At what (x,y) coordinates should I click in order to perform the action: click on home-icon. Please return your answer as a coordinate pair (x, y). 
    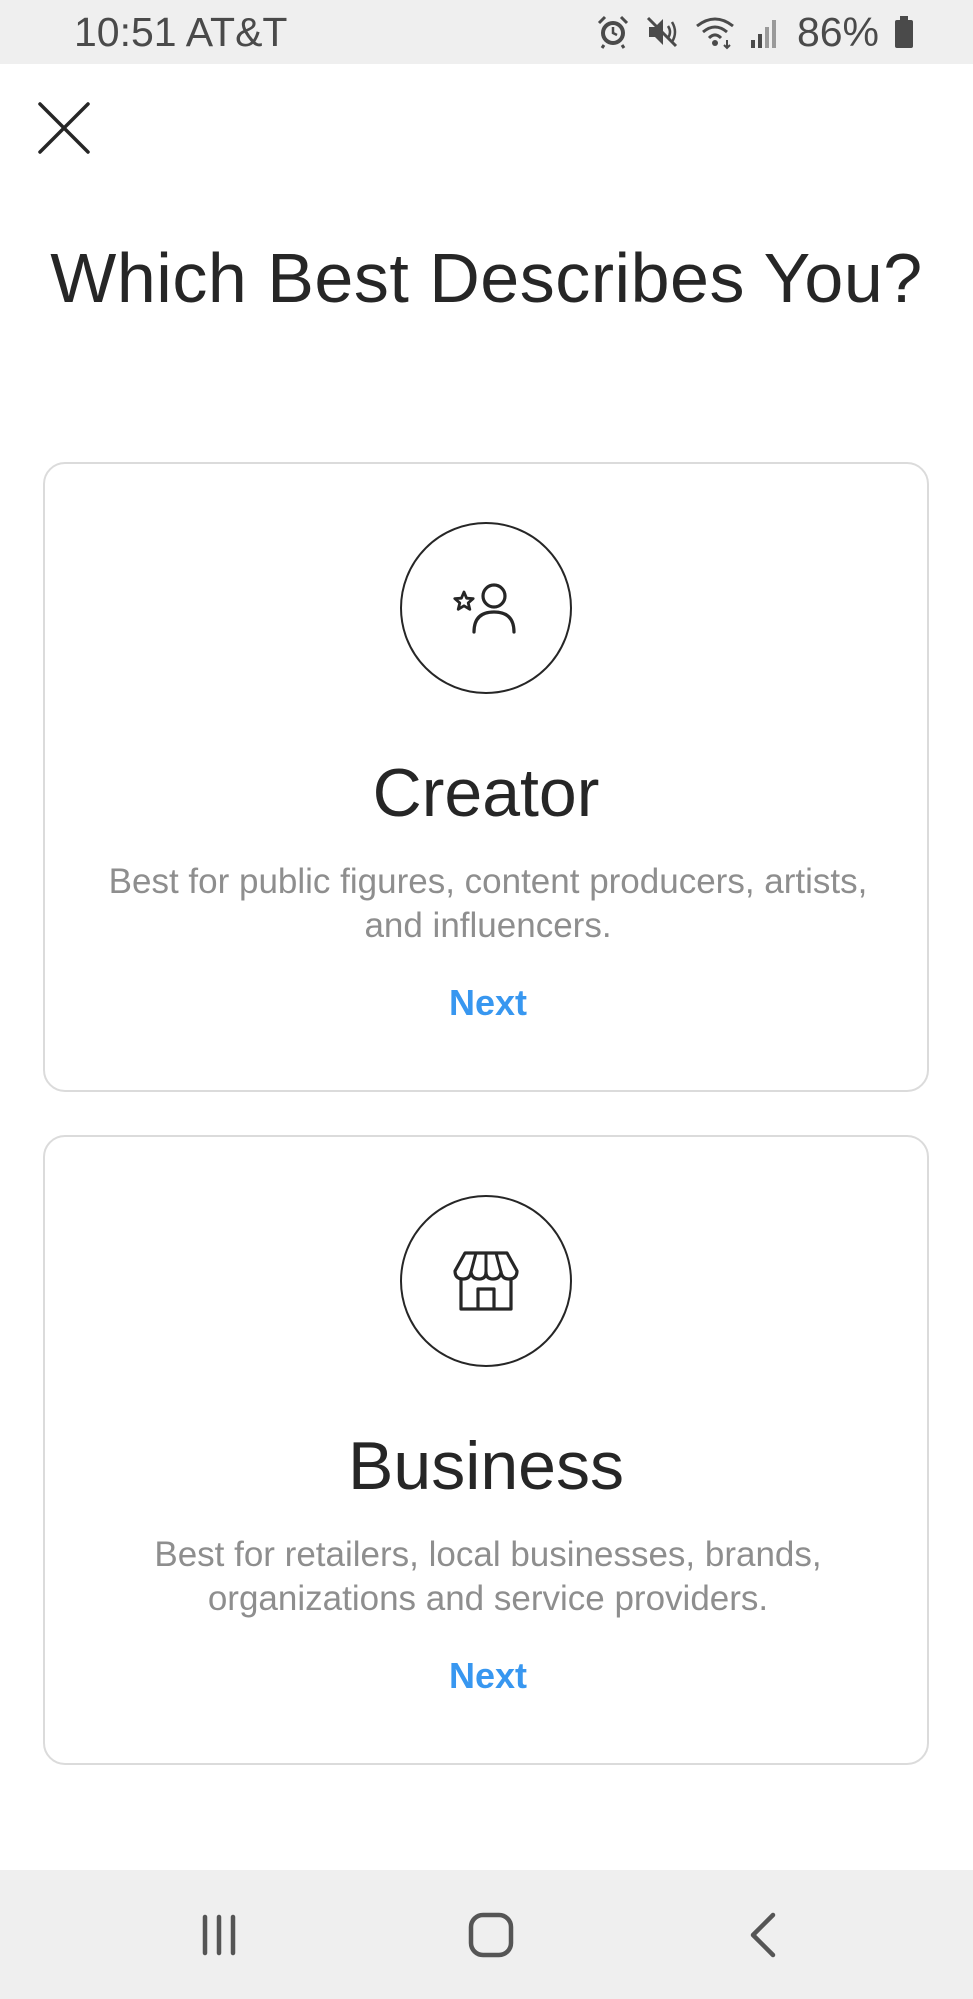
    Looking at the image, I should click on (491, 1934).